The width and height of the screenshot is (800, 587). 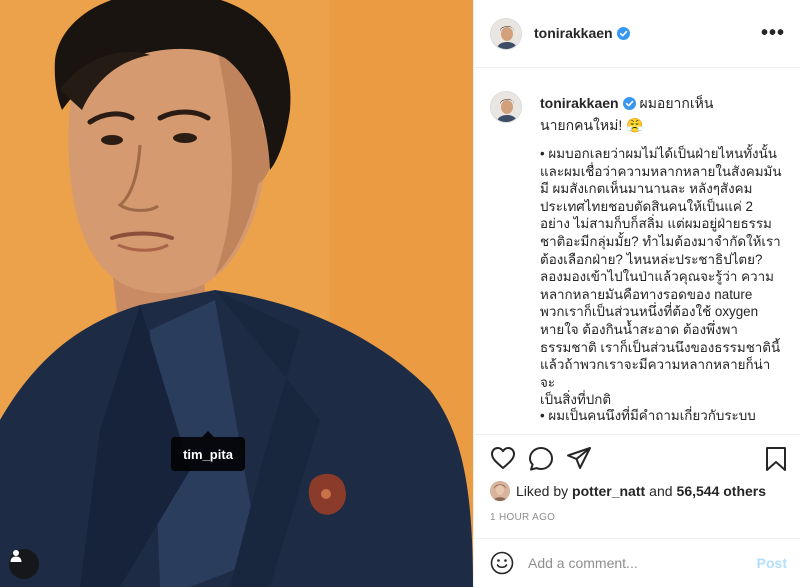 I want to click on header-username: tonirakkaen, so click(x=582, y=34).